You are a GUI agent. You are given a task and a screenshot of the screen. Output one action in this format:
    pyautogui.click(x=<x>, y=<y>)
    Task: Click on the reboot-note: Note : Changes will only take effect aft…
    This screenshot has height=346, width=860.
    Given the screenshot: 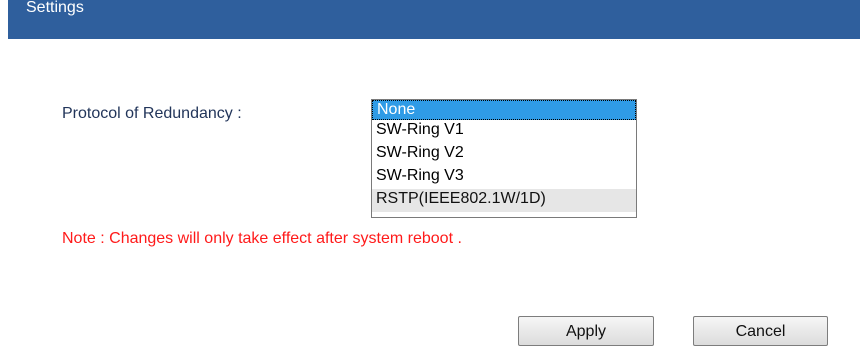 What is the action you would take?
    pyautogui.click(x=262, y=238)
    